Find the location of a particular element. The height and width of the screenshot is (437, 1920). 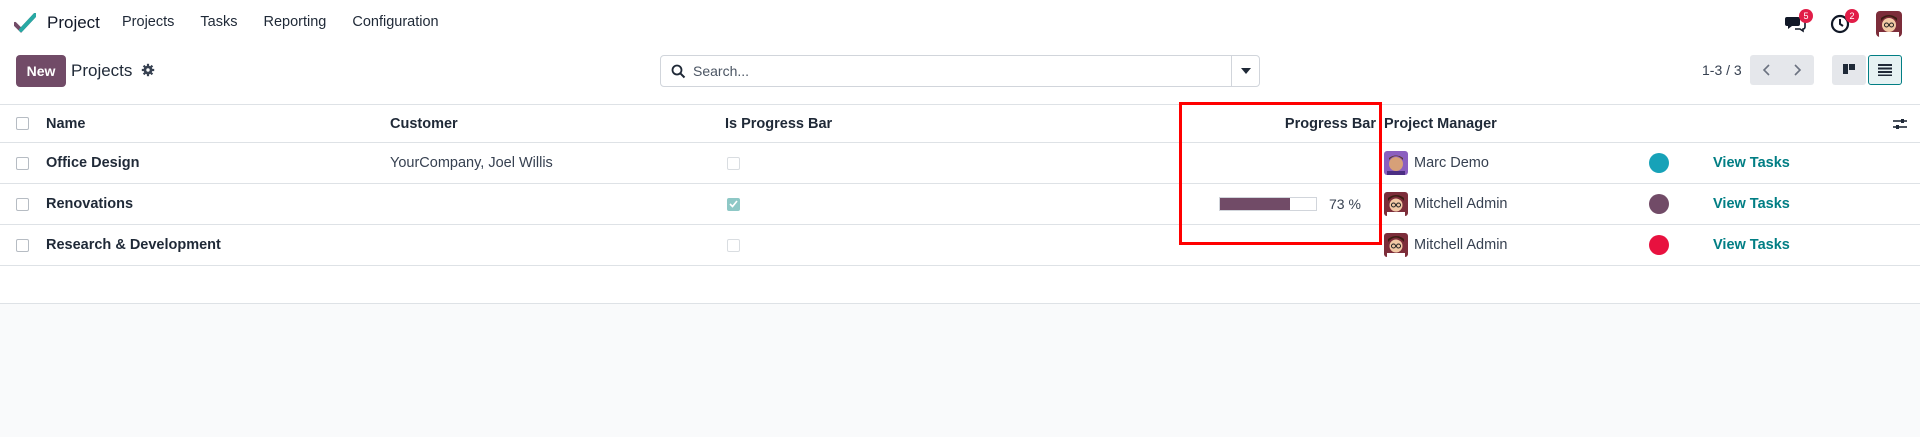

column-header-label: Project Manager is located at coordinates (1440, 123).